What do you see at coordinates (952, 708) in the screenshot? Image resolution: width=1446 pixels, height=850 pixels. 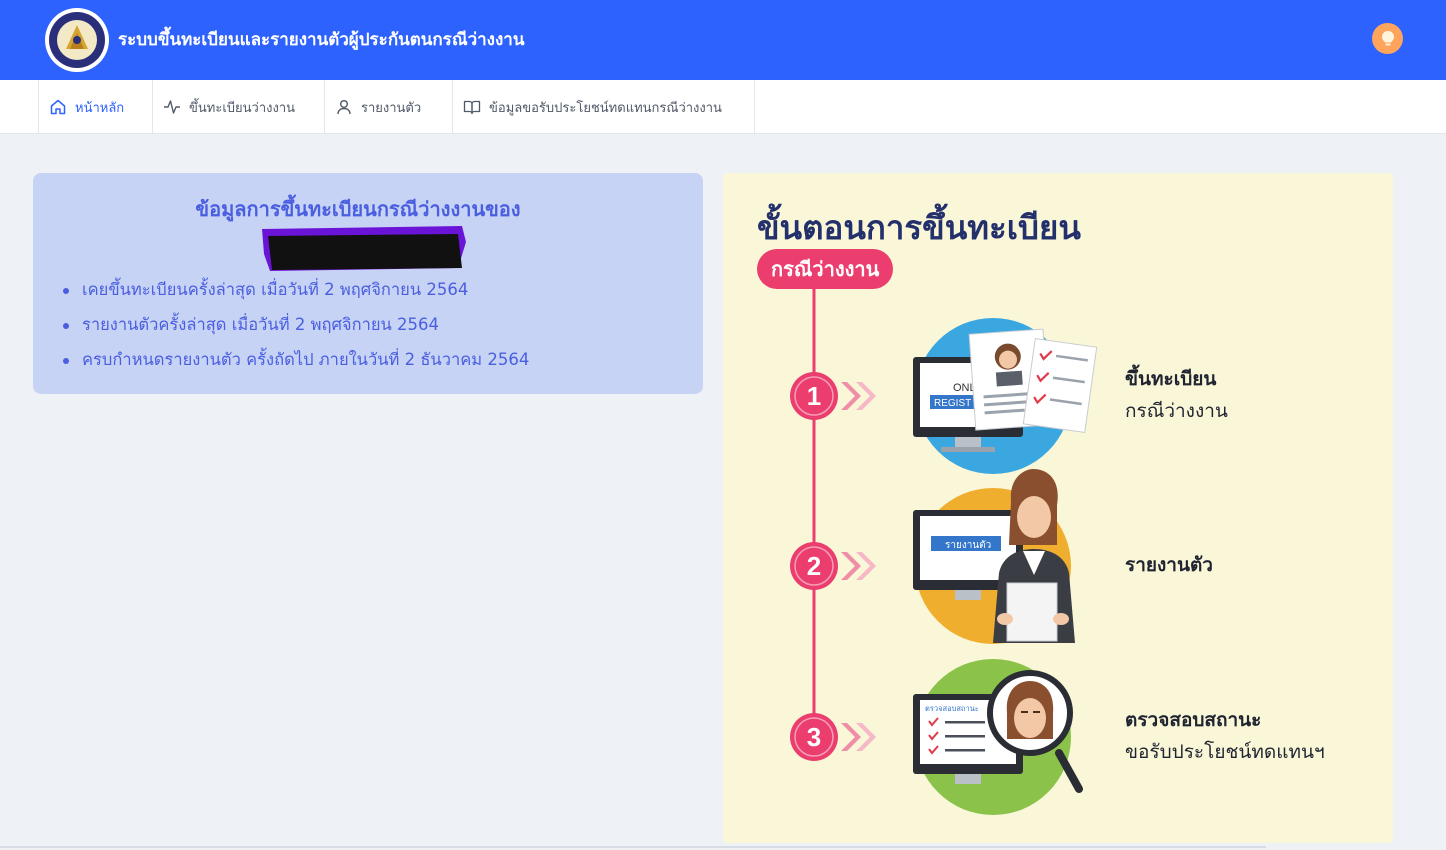 I see `svg-text: ตรวจสอบสถานะ` at bounding box center [952, 708].